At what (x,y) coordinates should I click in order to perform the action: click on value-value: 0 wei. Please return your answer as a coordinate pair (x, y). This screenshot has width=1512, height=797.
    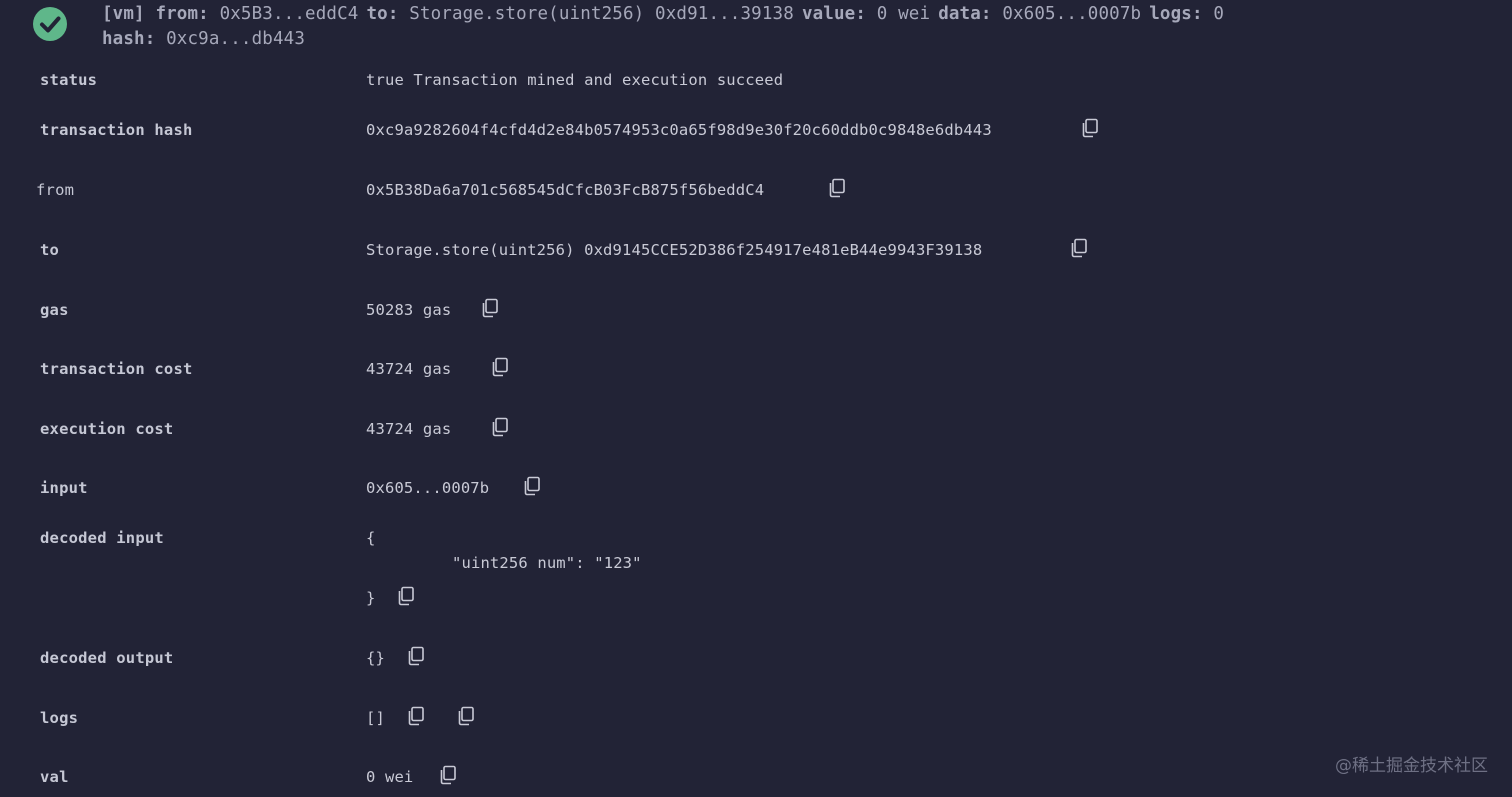
    Looking at the image, I should click on (903, 14).